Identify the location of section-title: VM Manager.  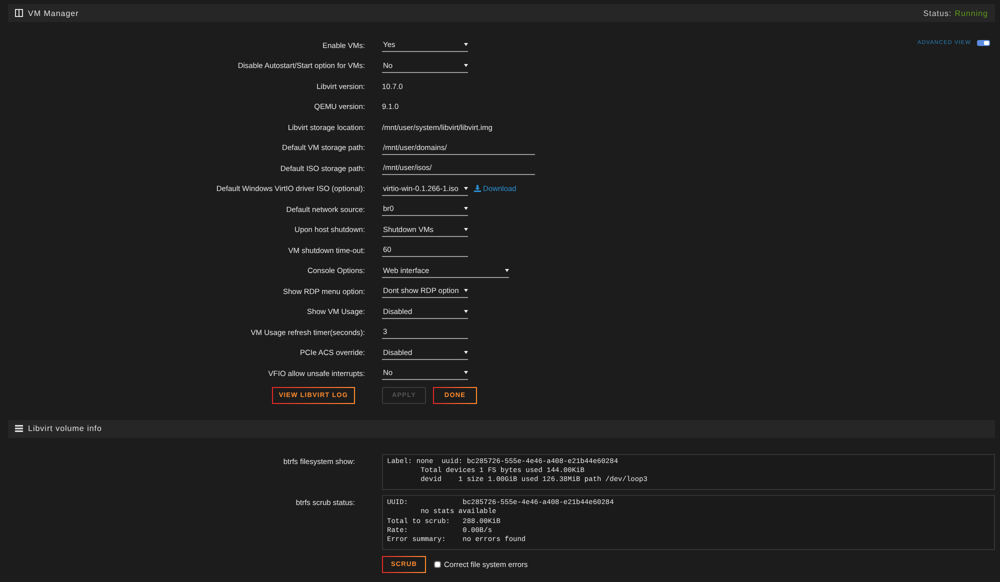
(53, 13).